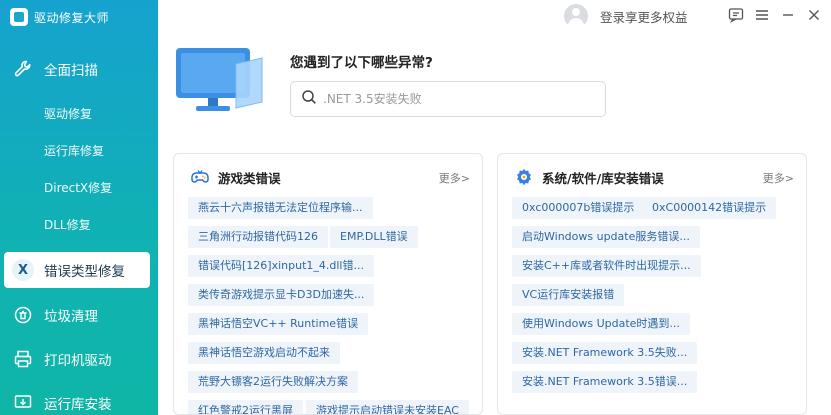  Describe the element at coordinates (74, 151) in the screenshot. I see `sidebar-subitem-runtime-repair: 运行库修复` at that location.